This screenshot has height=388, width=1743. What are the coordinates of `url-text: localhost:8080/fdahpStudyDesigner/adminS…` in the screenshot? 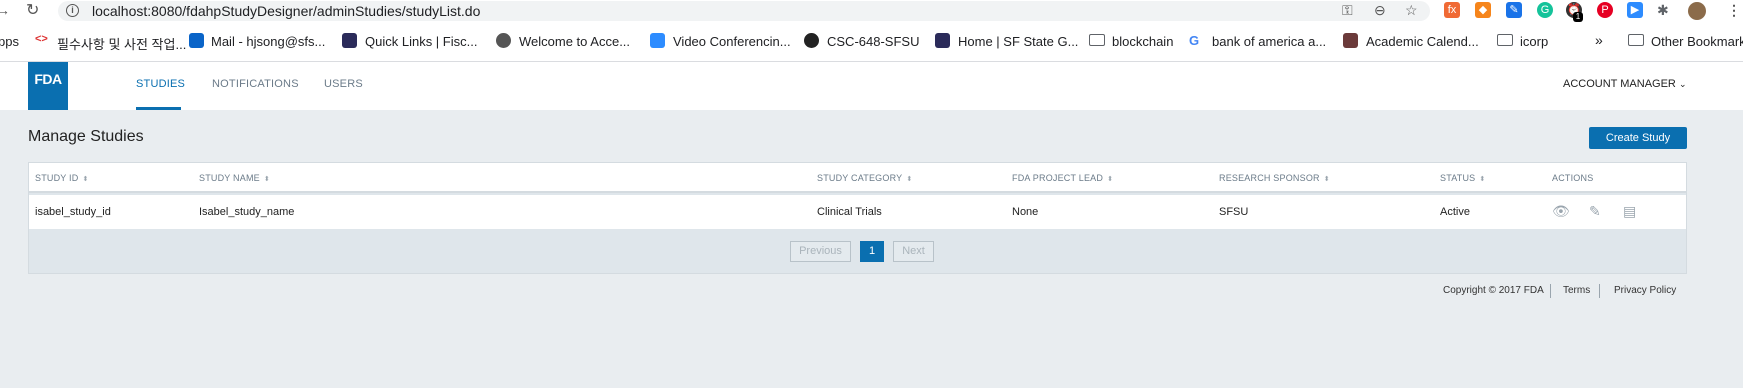 It's located at (286, 11).